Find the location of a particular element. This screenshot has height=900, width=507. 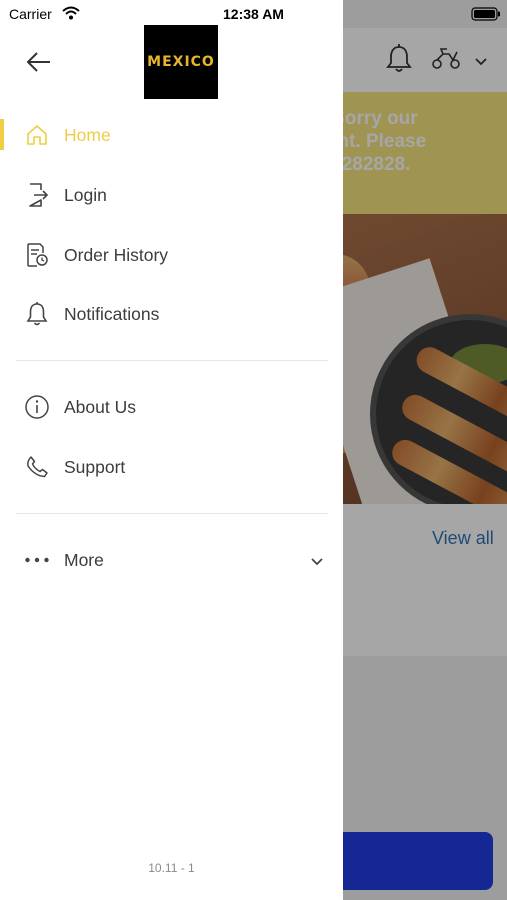

logo-text: MEXICO is located at coordinates (181, 62).